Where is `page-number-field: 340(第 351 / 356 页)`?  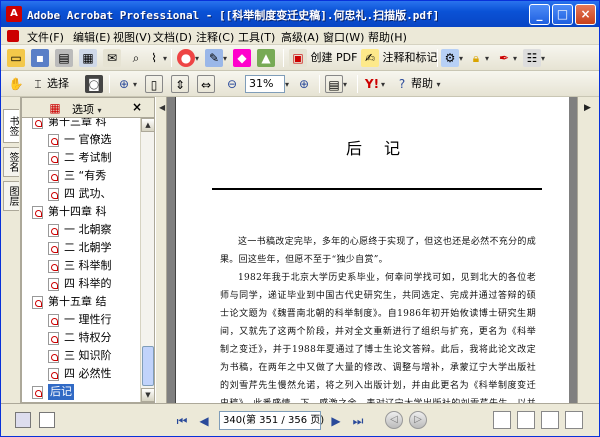
page-number-field: 340(第 351 / 356 页) is located at coordinates (271, 420).